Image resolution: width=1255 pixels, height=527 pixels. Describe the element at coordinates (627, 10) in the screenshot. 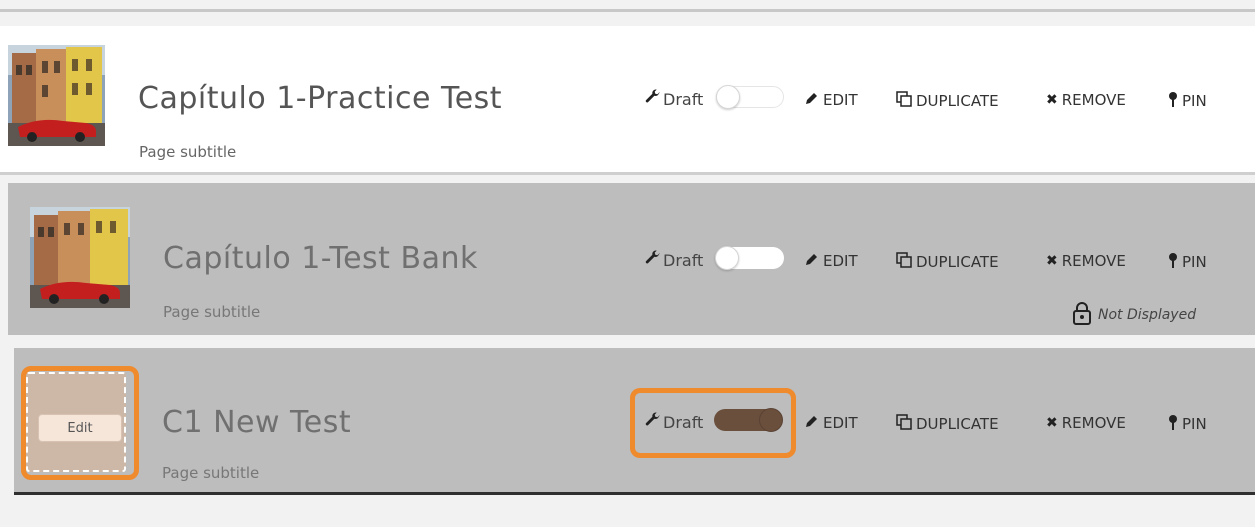

I see `top-divider` at that location.